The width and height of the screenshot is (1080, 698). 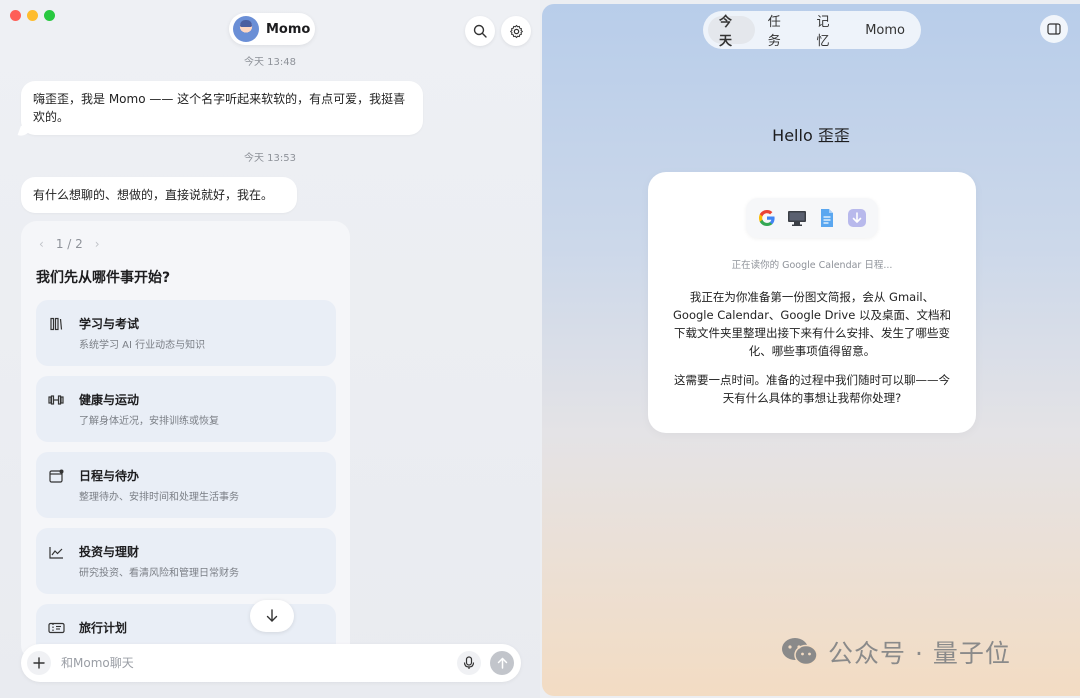 I want to click on settings-button, so click(x=516, y=31).